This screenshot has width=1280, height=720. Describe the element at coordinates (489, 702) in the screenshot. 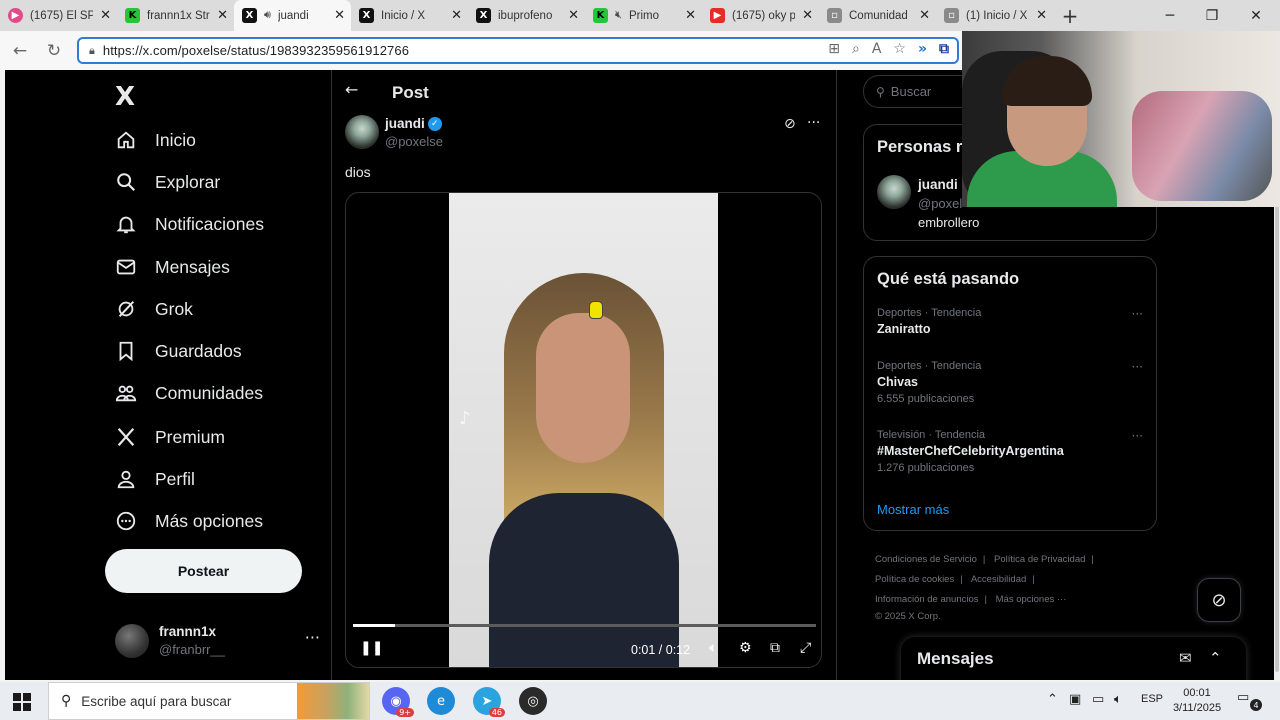

I see `telegram-icon: ➤ 46` at that location.